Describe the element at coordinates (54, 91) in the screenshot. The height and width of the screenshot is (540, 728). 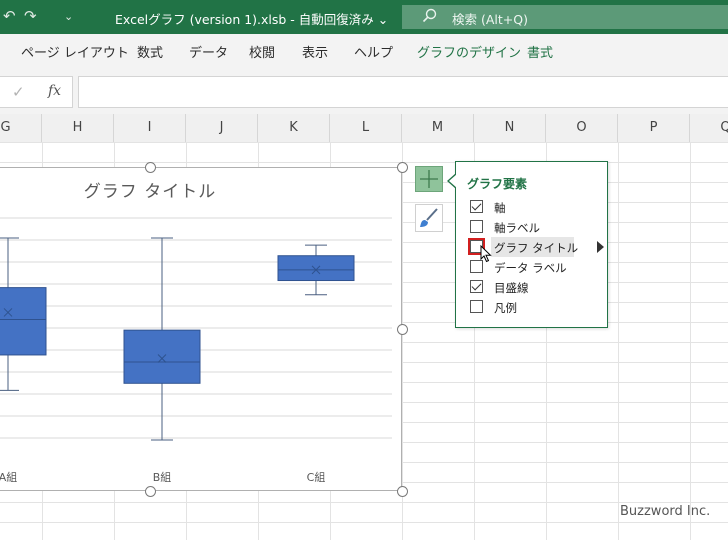
I see `insert-function-icon: fx` at that location.